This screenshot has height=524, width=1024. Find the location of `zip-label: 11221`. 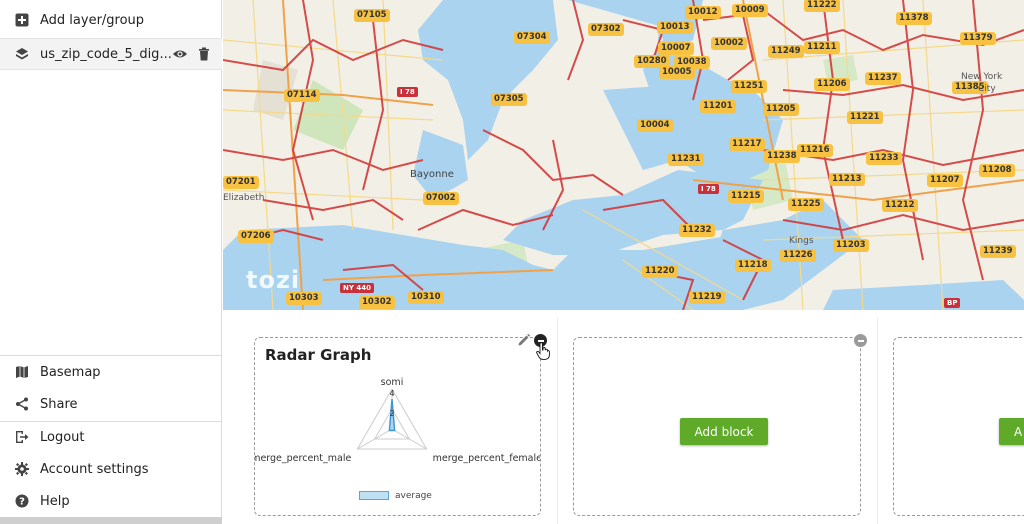

zip-label: 11221 is located at coordinates (865, 117).